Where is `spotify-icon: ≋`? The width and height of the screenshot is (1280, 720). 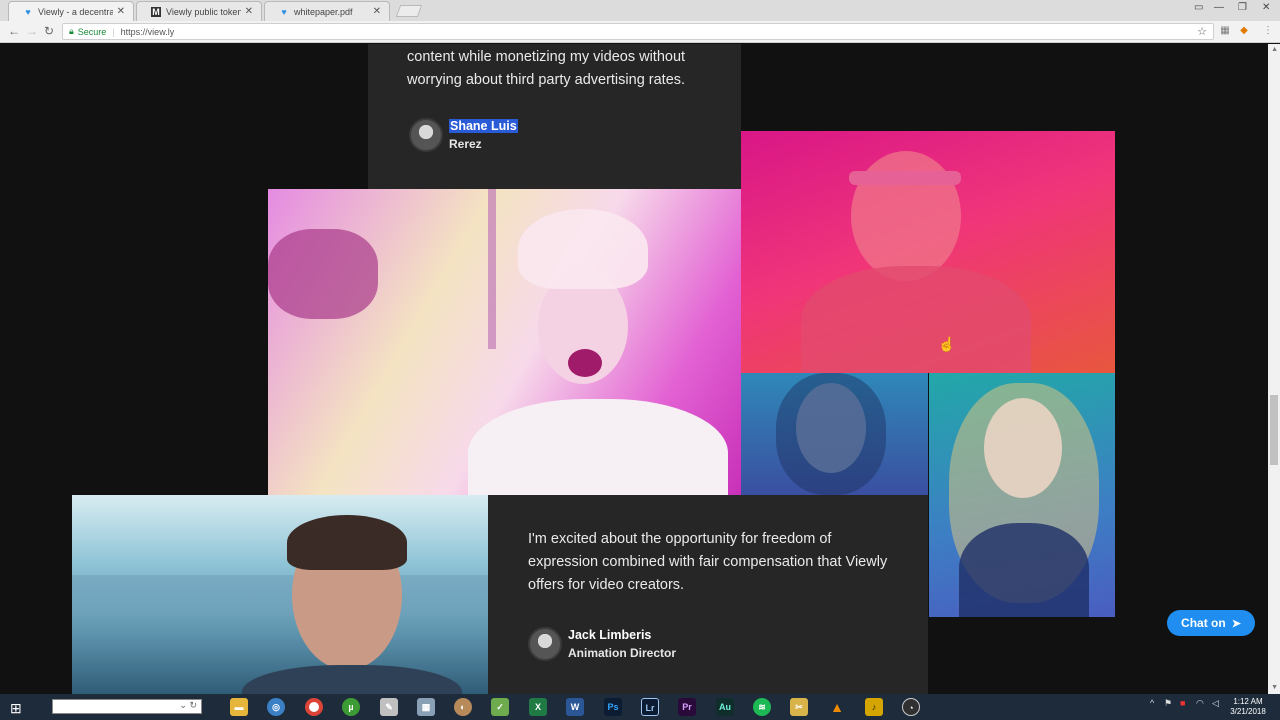
spotify-icon: ≋ is located at coordinates (762, 707).